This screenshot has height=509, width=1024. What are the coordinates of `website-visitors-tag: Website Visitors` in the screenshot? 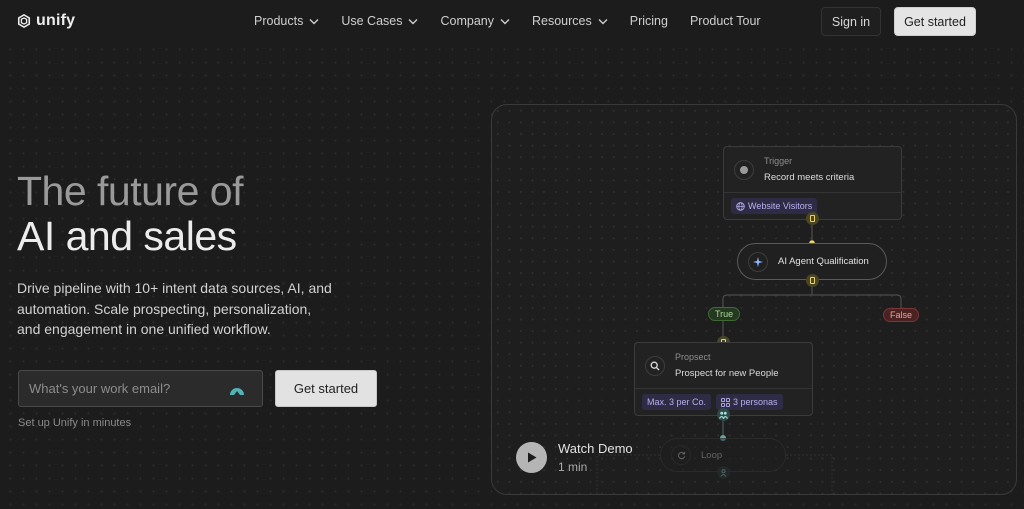 It's located at (774, 206).